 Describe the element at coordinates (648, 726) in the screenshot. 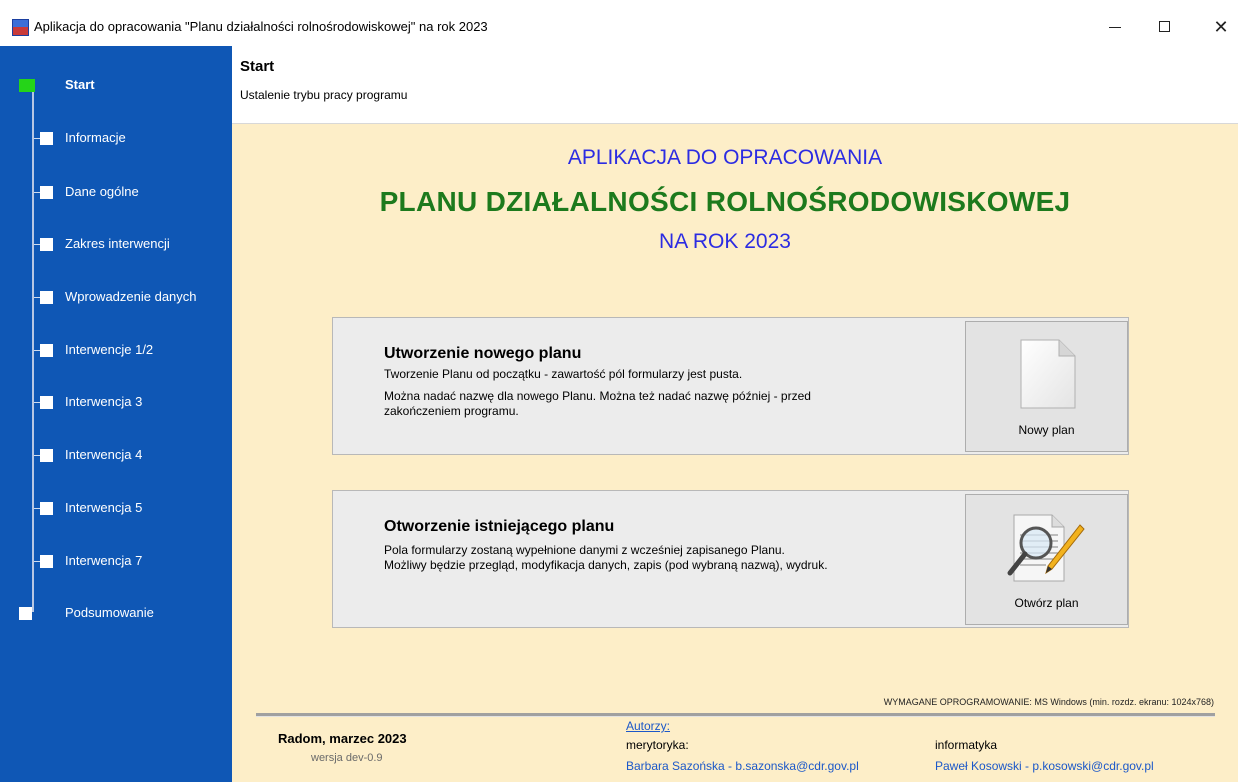

I see `authors-link: Autorzy:` at that location.